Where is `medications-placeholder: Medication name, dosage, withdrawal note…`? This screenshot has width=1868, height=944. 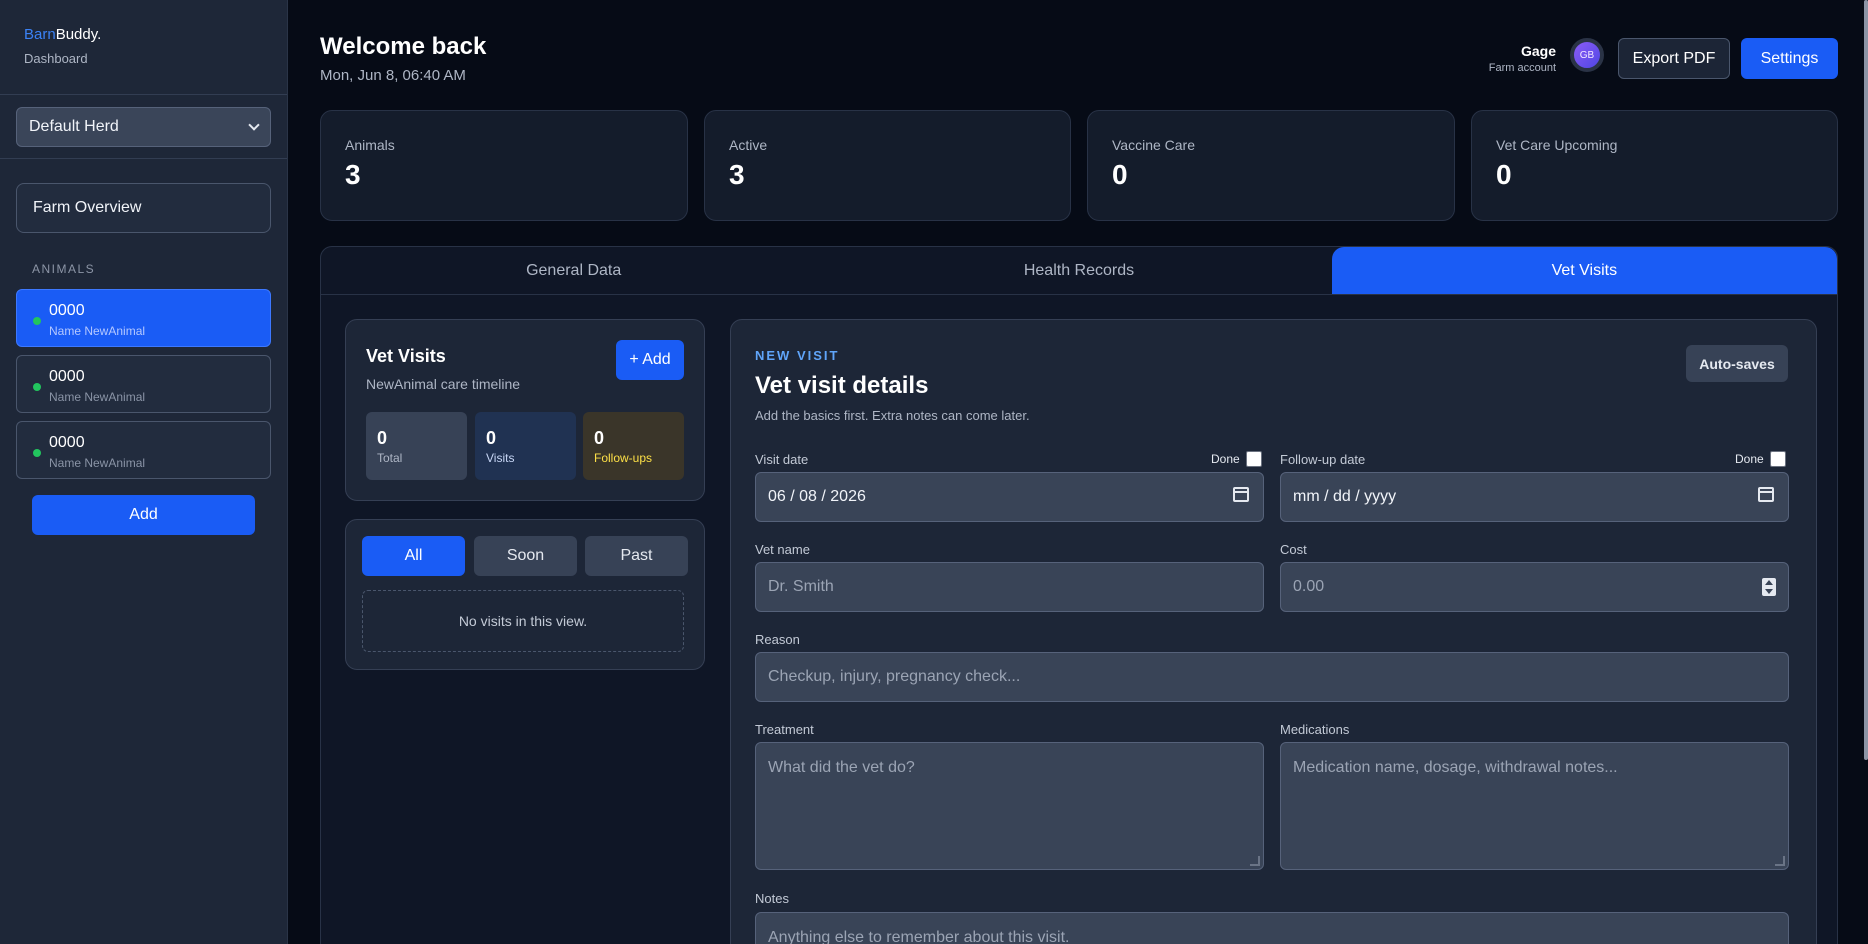
medications-placeholder: Medication name, dosage, withdrawal note… is located at coordinates (1455, 767).